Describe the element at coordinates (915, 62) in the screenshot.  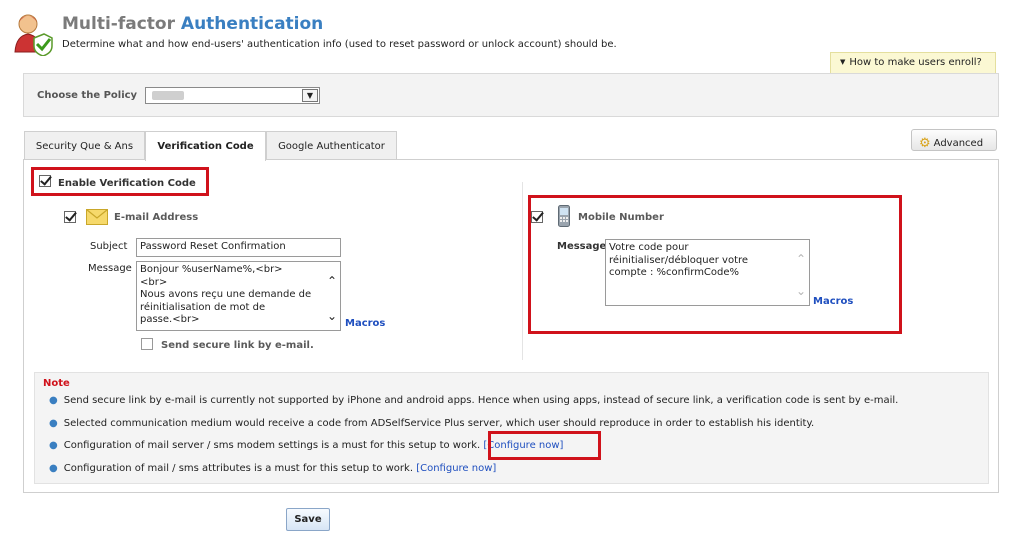
I see `how-to-enroll-label: How to make users enroll?` at that location.